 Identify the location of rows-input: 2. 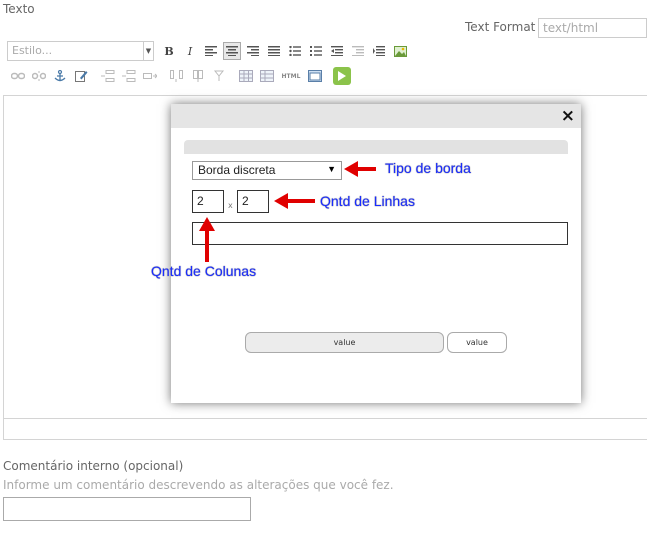
(253, 201).